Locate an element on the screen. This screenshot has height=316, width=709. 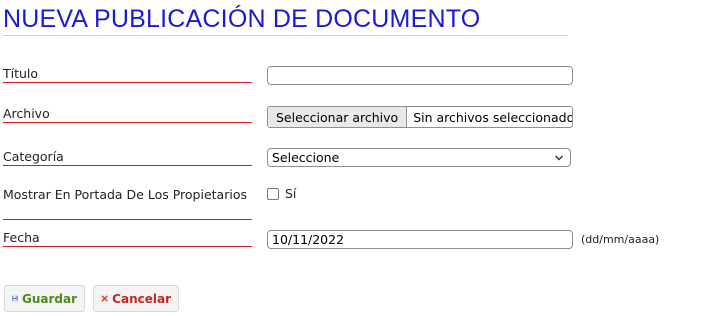
page-title: NUEVA PUBLICACIÓN DE DOCUMENTO is located at coordinates (242, 19).